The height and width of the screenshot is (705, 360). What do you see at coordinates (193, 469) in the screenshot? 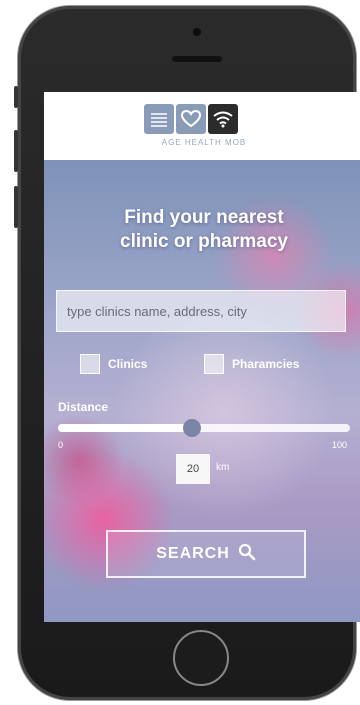
I see `distance-value-field: 20` at bounding box center [193, 469].